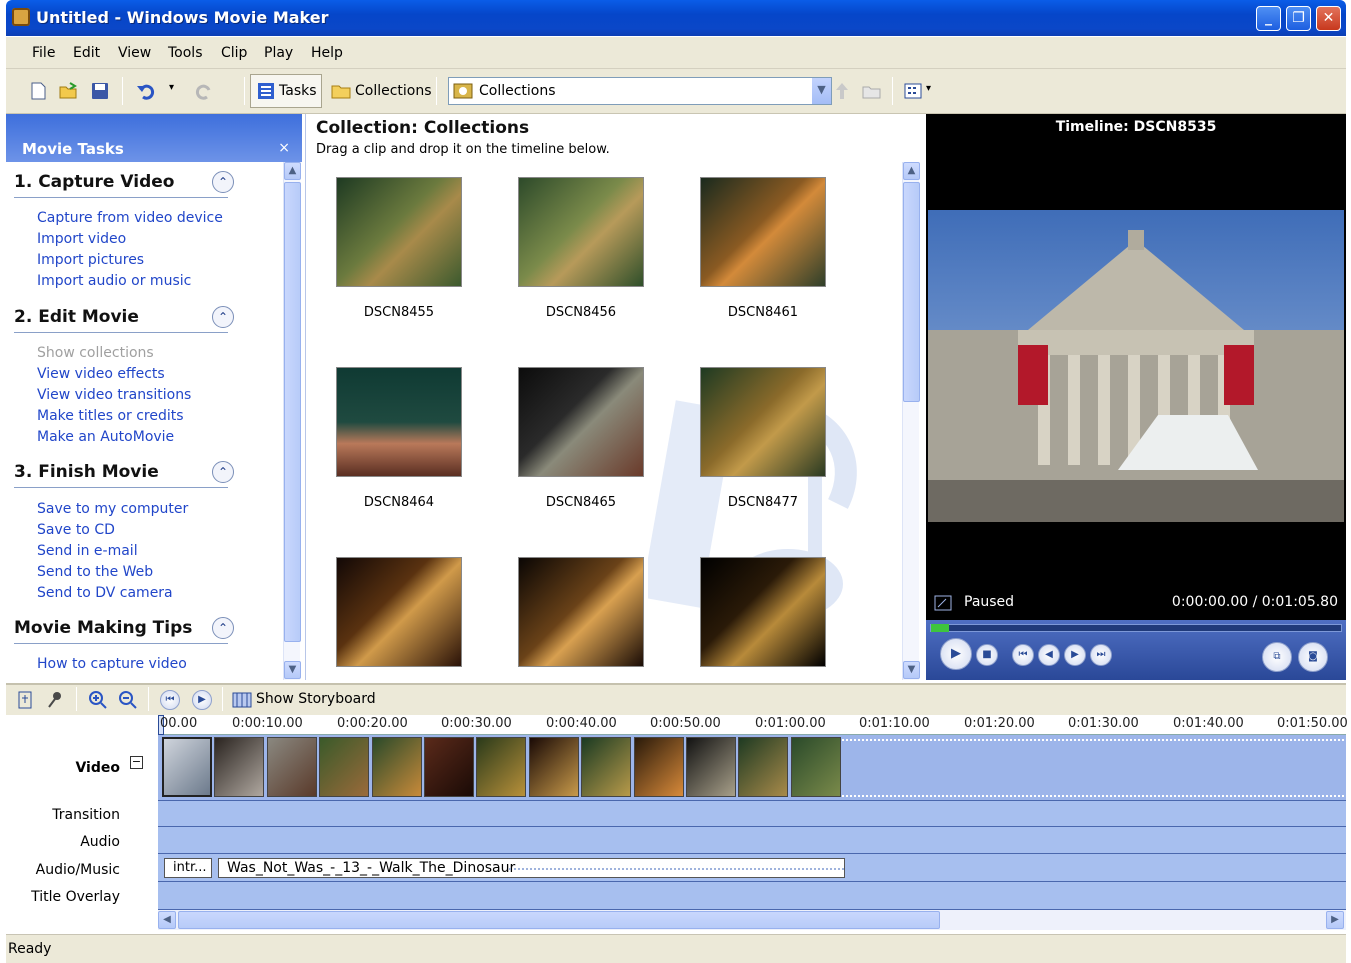 The height and width of the screenshot is (963, 1351). I want to click on link-import-video: Import video, so click(81, 239).